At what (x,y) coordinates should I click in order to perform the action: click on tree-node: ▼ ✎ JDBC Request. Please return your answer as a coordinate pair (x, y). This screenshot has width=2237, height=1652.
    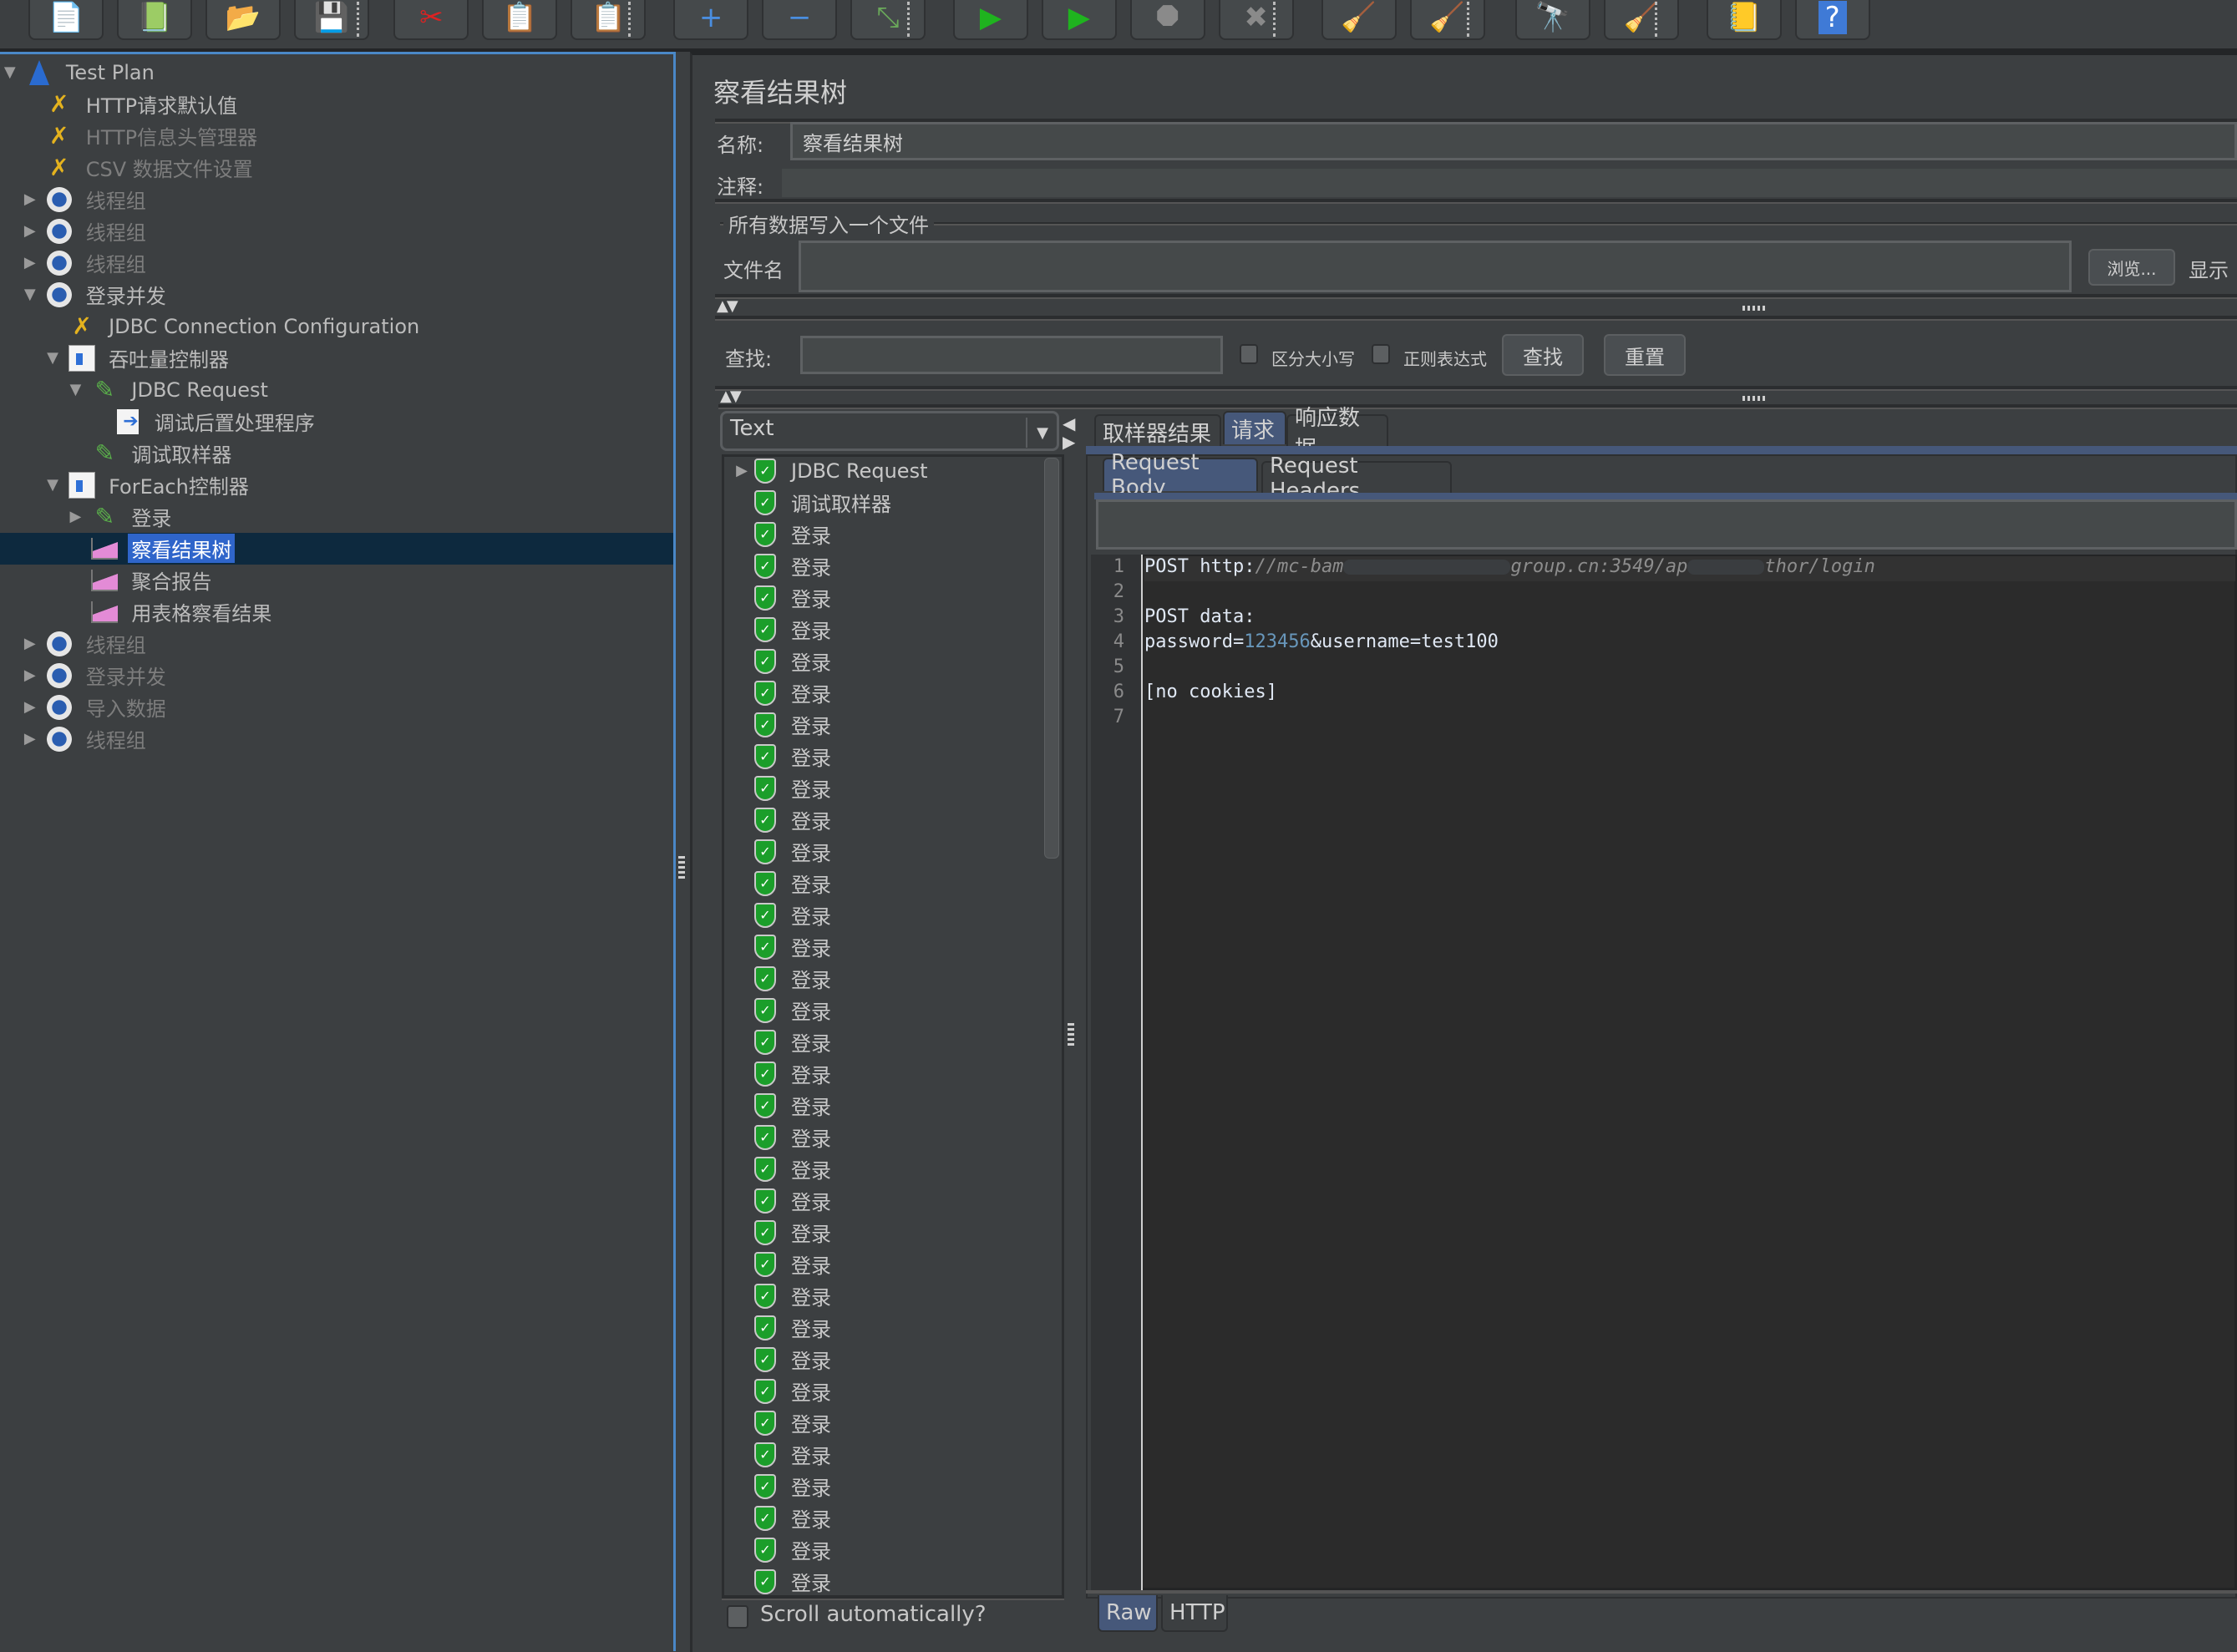
    Looking at the image, I should click on (168, 390).